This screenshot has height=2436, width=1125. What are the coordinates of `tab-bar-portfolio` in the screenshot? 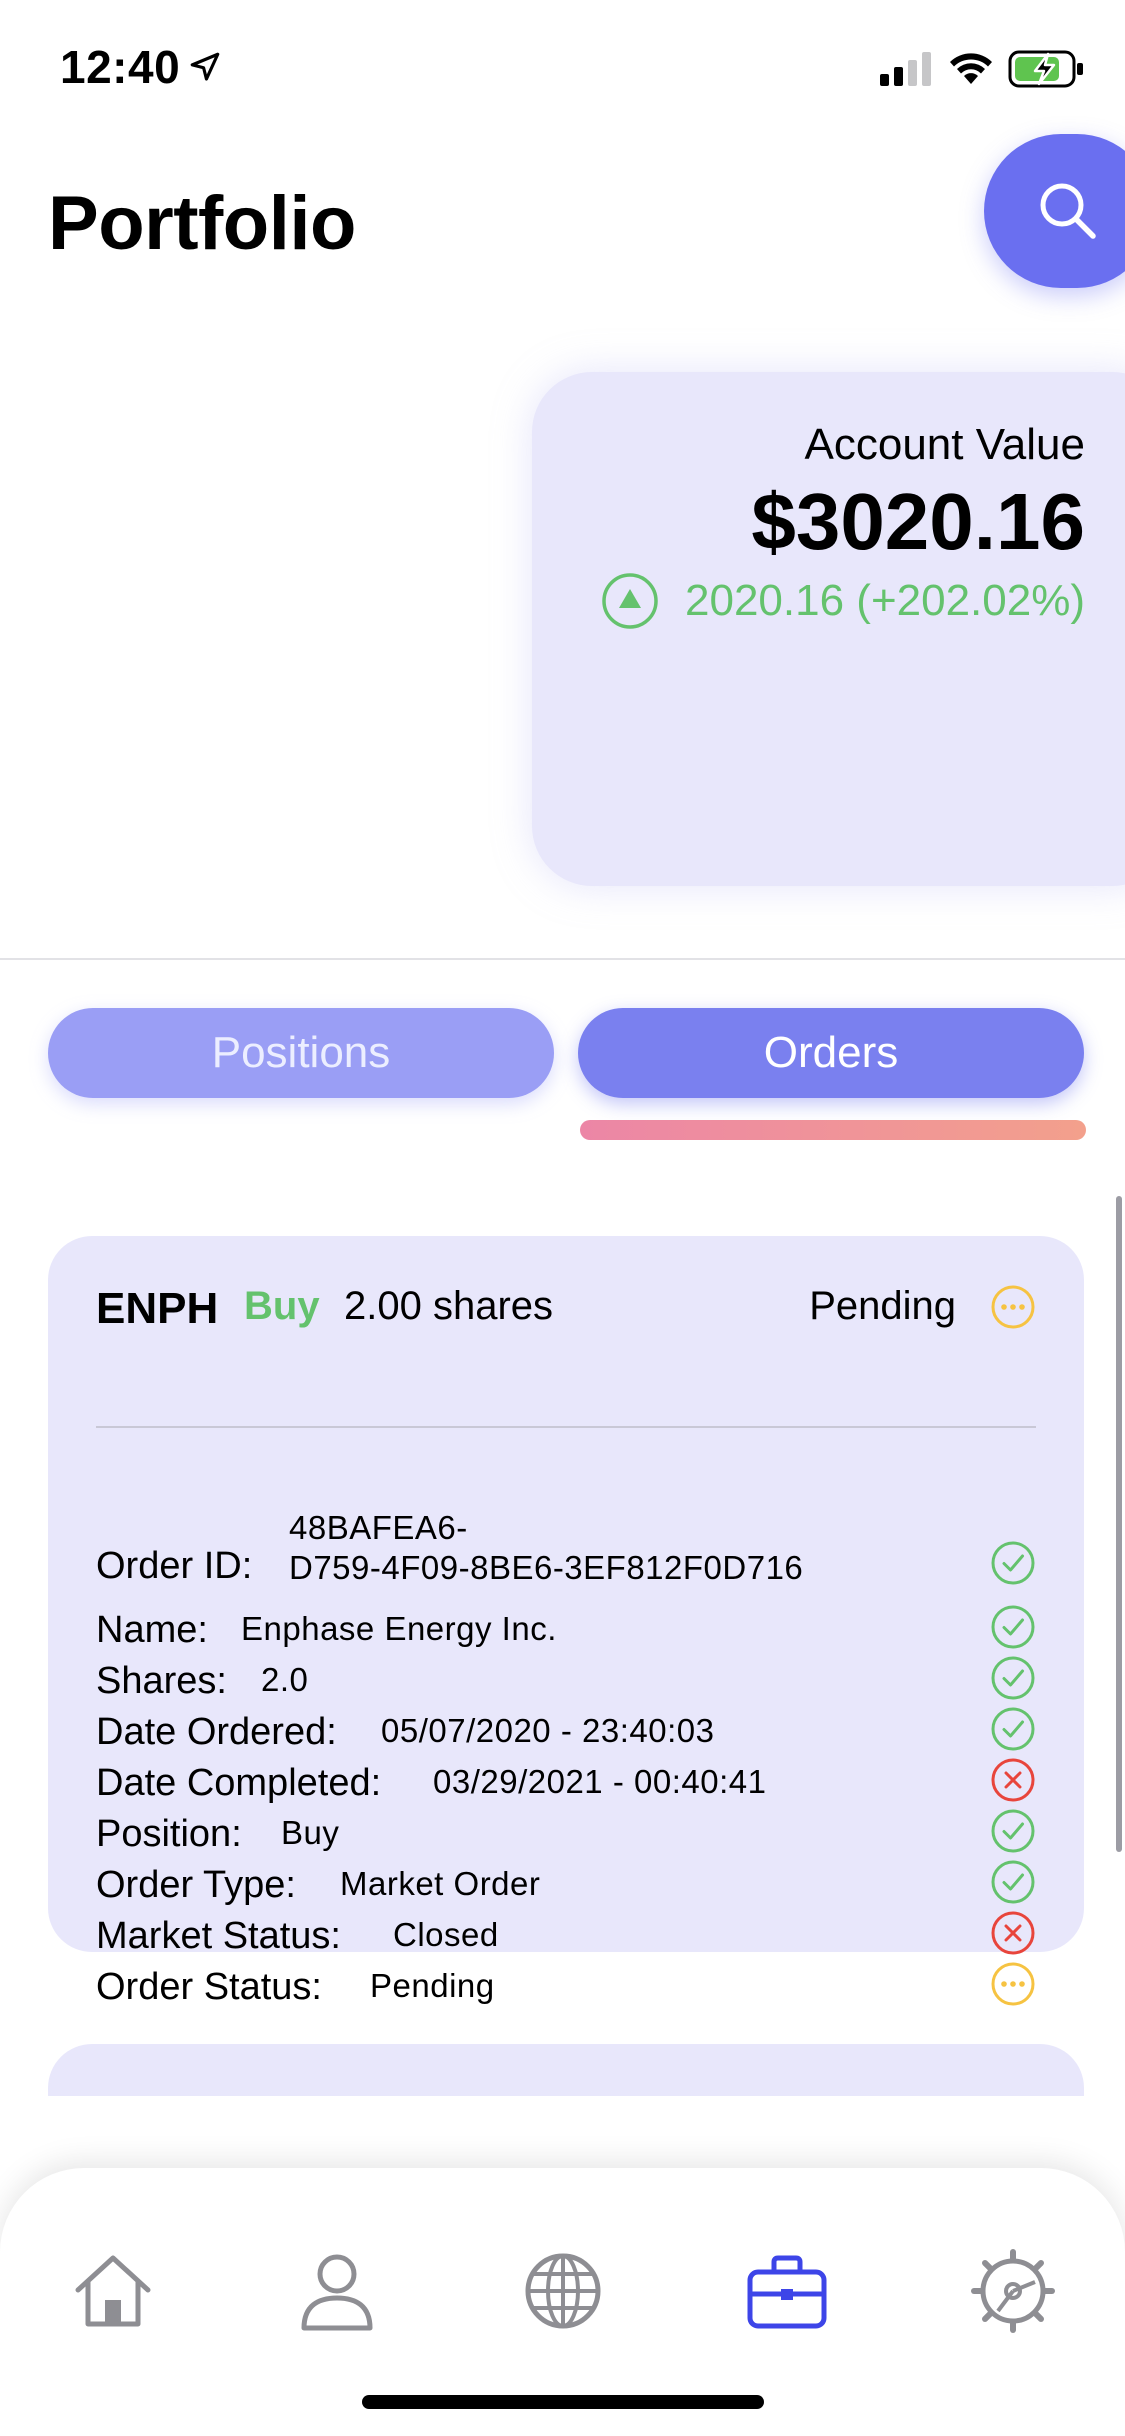 It's located at (787, 2291).